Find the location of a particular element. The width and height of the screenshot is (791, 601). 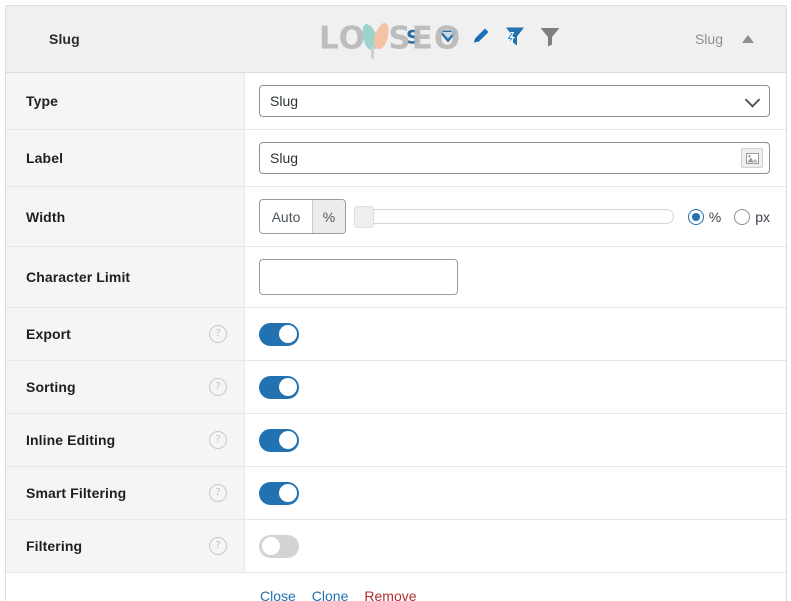

width-unit-percent: % is located at coordinates (704, 216).